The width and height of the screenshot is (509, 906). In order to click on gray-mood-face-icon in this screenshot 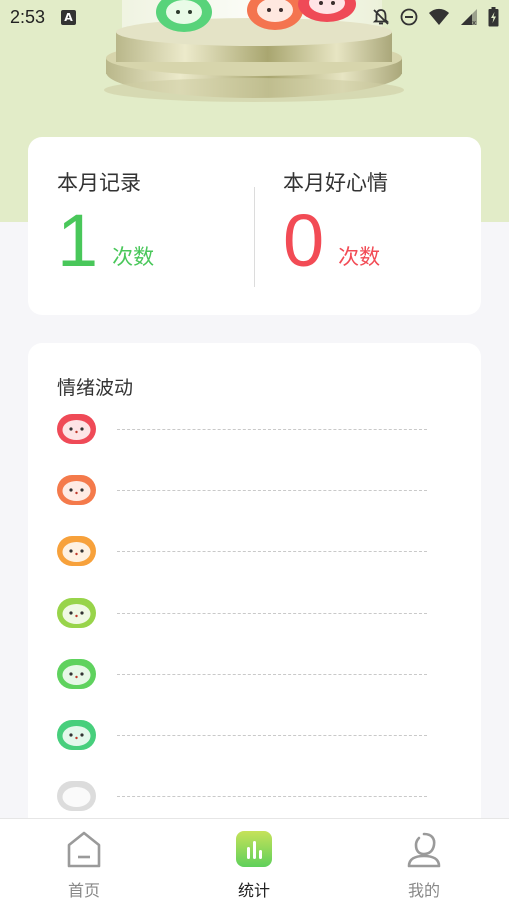, I will do `click(76, 796)`.